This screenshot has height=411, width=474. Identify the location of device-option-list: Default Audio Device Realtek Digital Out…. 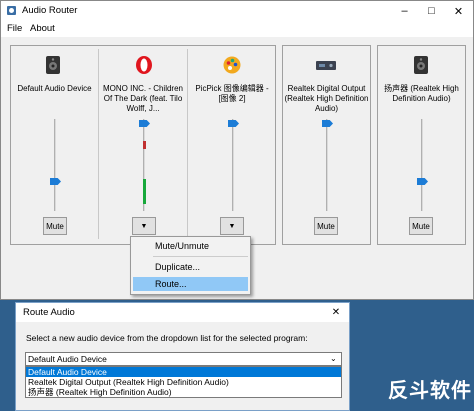
(183, 382).